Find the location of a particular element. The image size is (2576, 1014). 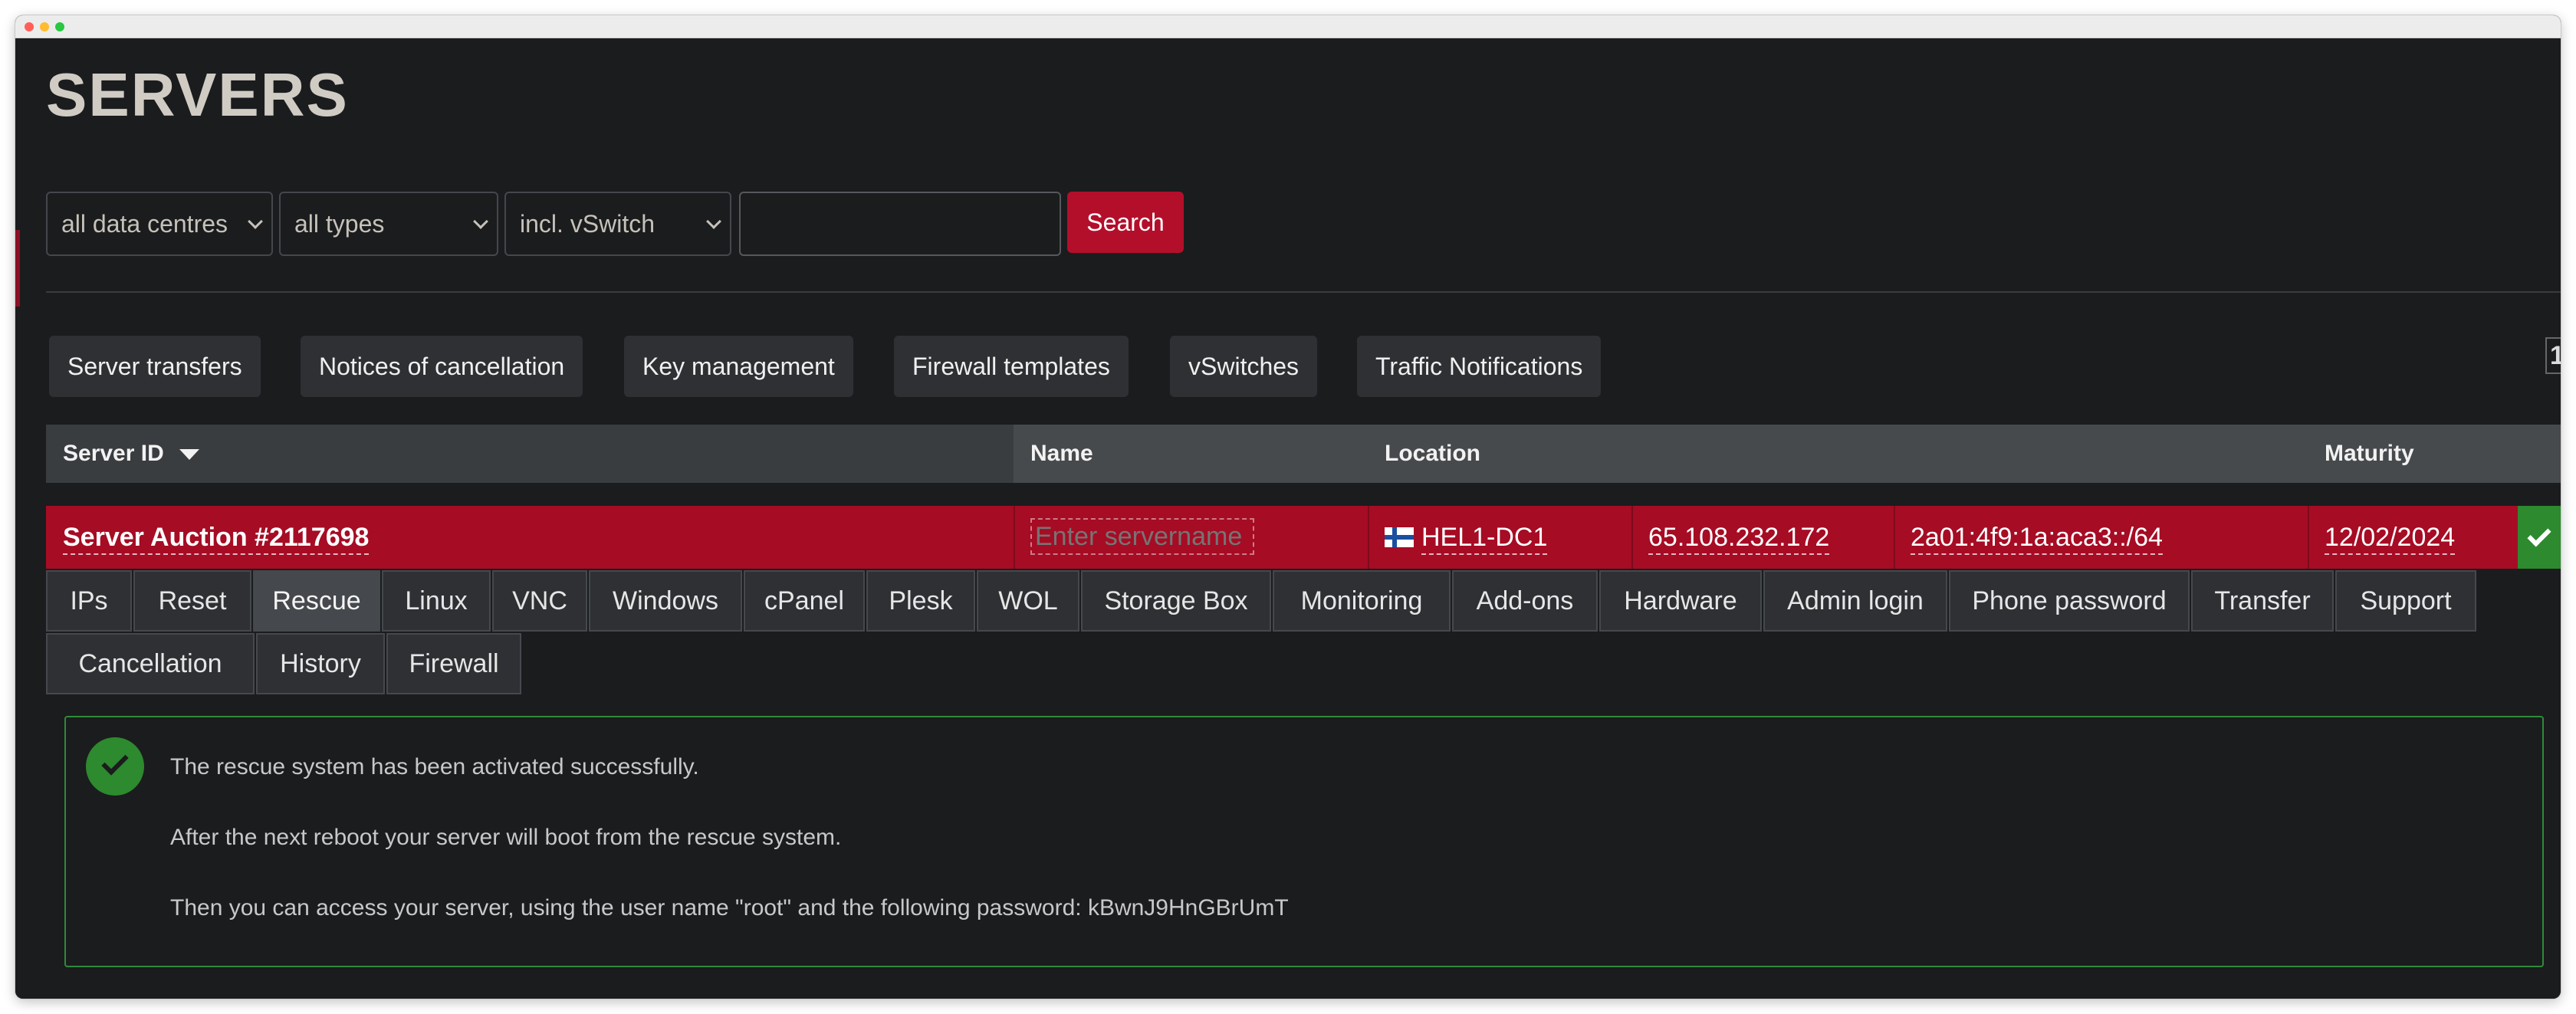

tab-support: Support is located at coordinates (2405, 601).